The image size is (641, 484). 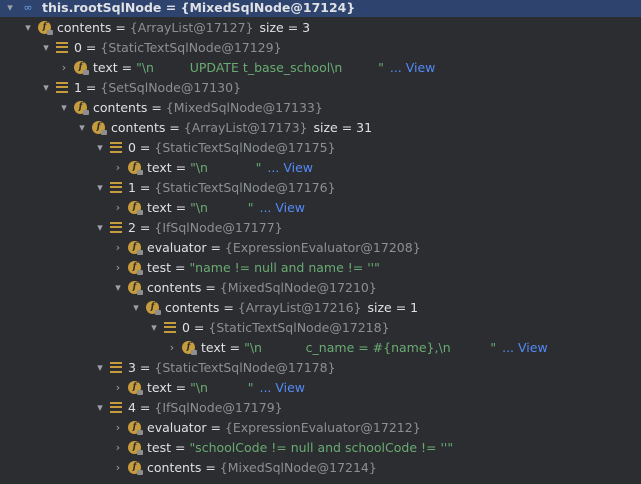 I want to click on variable-type: {IfSqlNode@17179}, so click(x=218, y=407).